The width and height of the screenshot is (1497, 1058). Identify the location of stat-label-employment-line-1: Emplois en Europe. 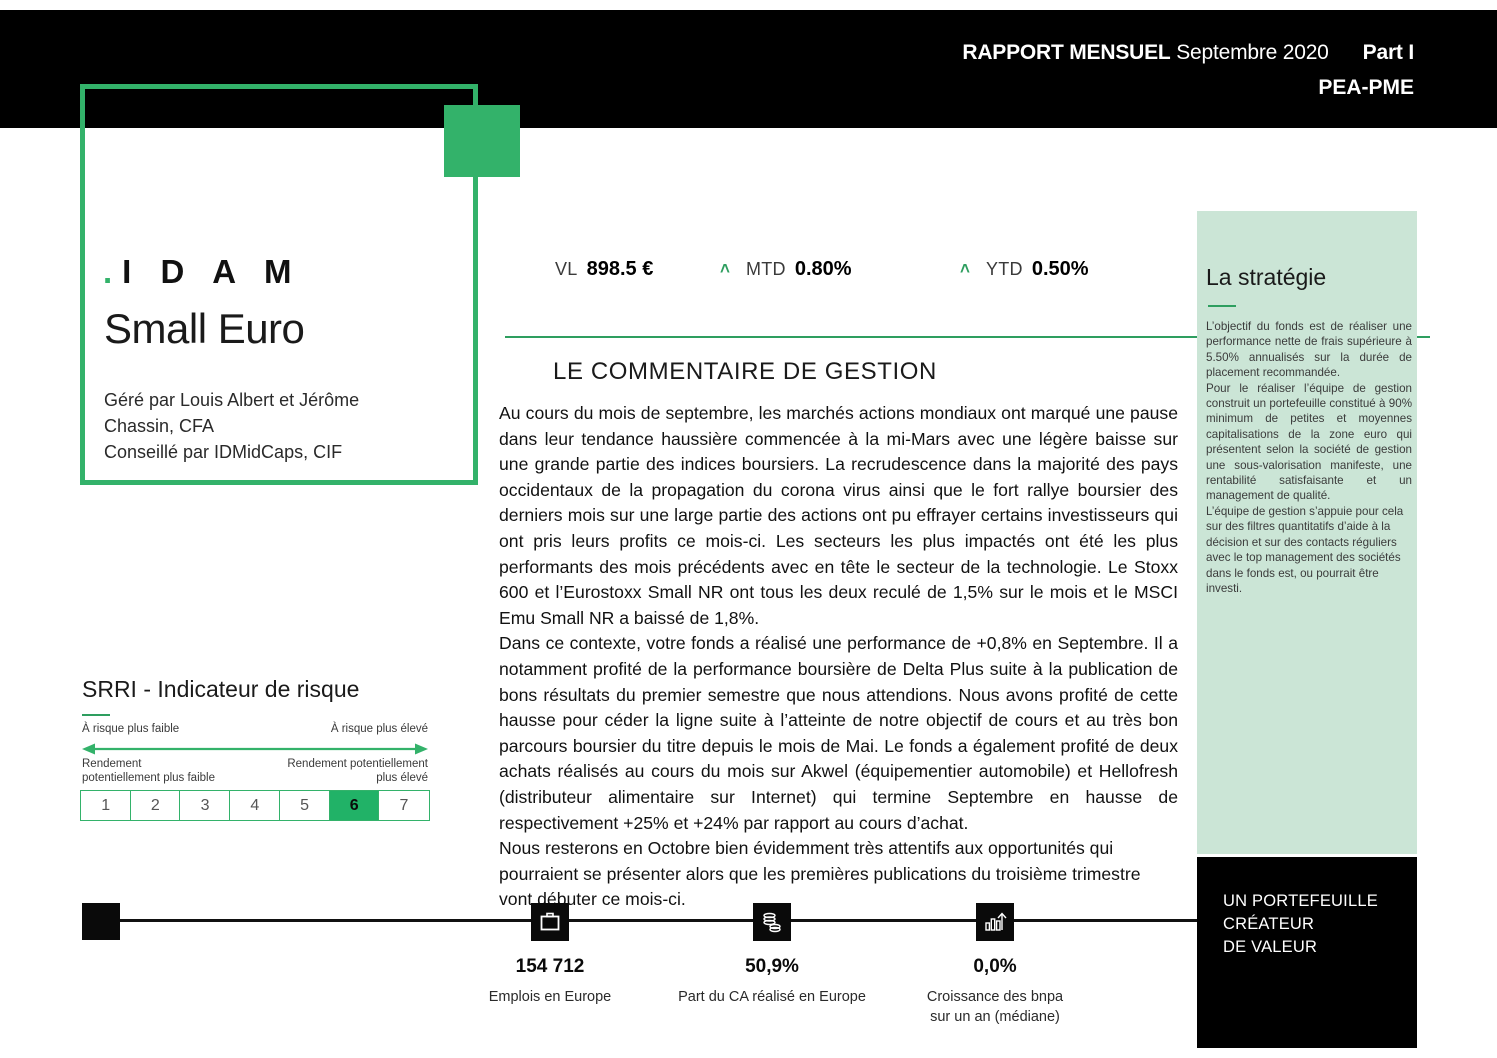
(550, 997).